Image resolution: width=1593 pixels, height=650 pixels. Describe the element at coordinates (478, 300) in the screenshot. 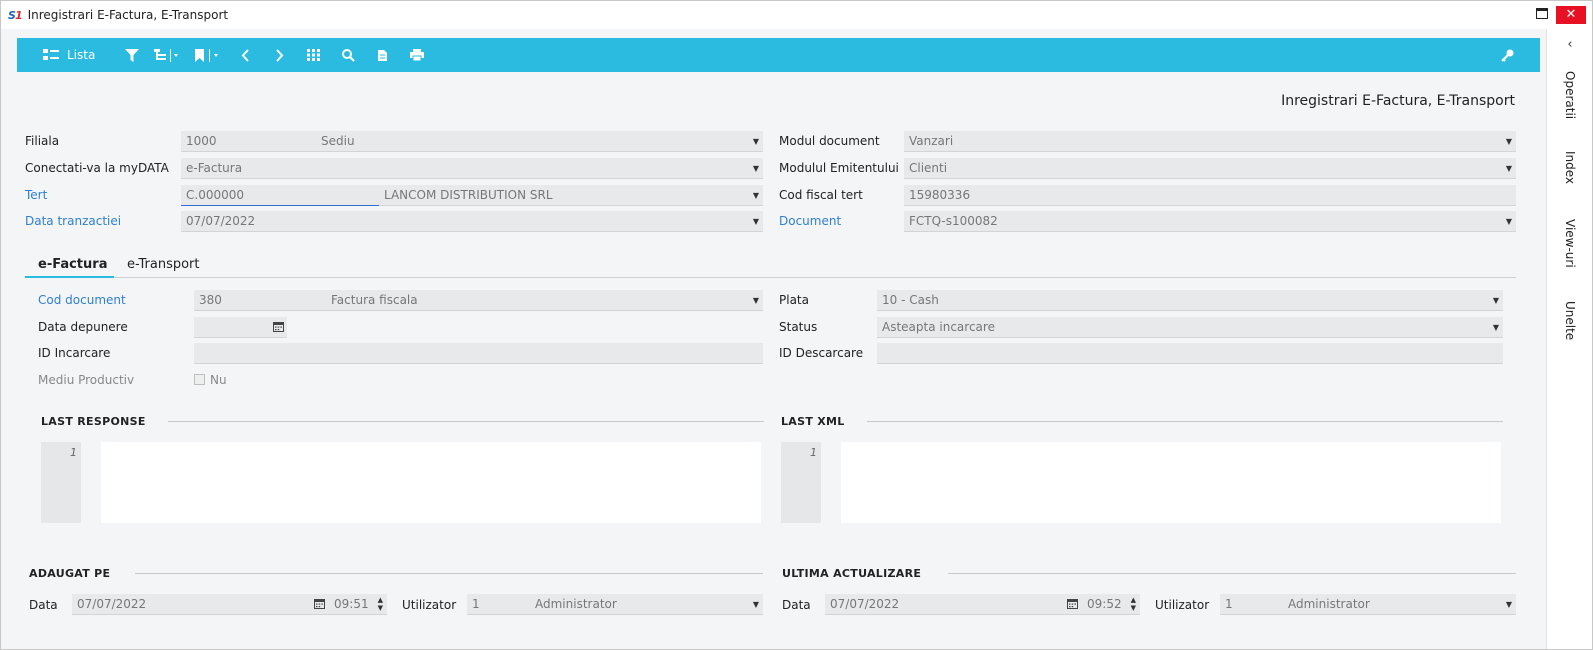

I see `cod-document-select: 380 Factura fiscala ▼` at that location.